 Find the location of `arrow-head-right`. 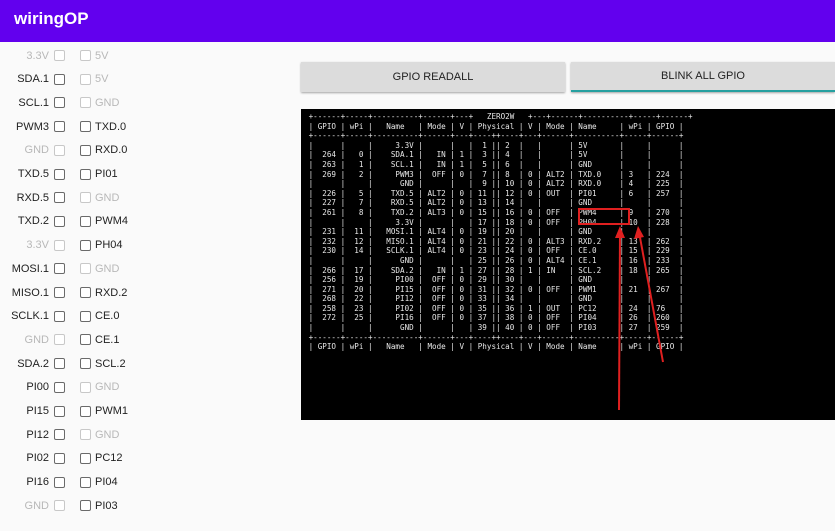

arrow-head-right is located at coordinates (639, 232).